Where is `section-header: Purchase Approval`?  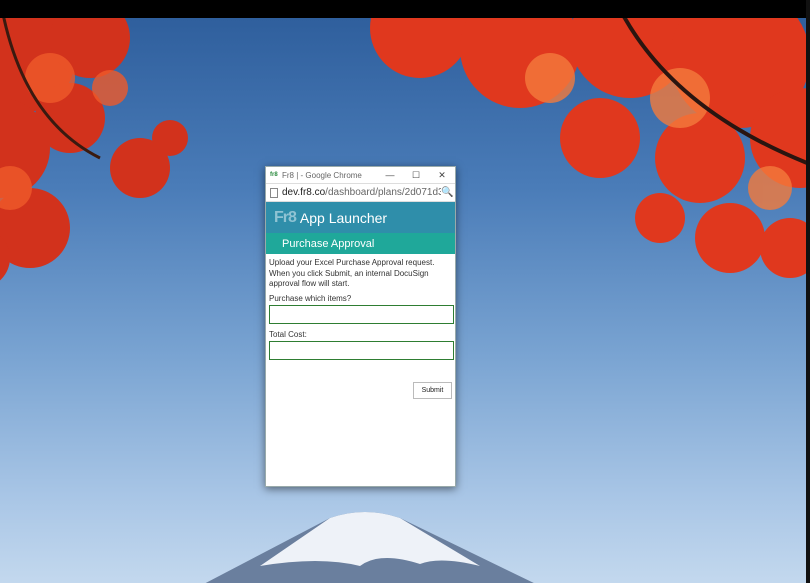
section-header: Purchase Approval is located at coordinates (360, 243).